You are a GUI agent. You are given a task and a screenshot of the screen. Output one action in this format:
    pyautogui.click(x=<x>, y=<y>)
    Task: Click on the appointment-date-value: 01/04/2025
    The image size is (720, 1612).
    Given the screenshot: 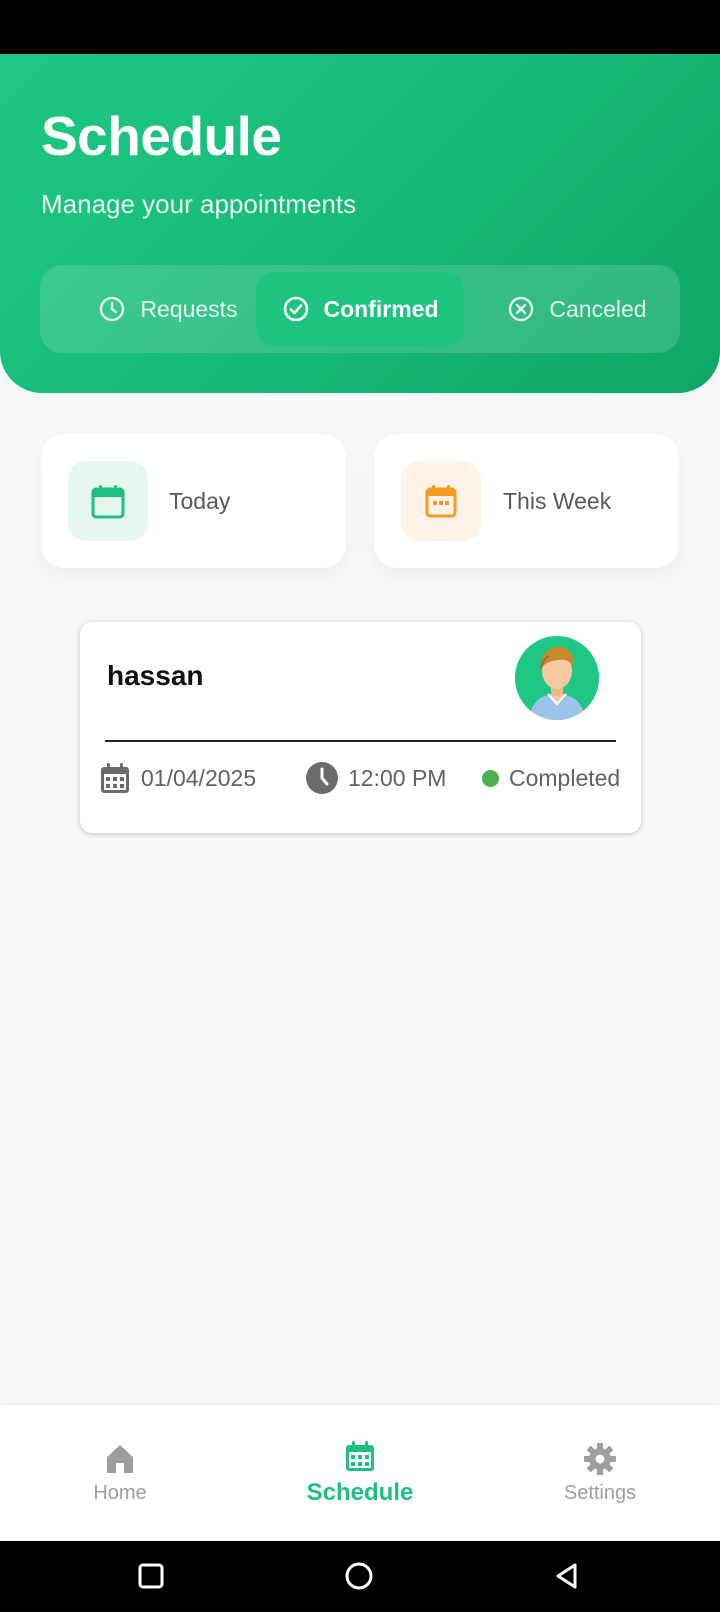 What is the action you would take?
    pyautogui.click(x=199, y=777)
    